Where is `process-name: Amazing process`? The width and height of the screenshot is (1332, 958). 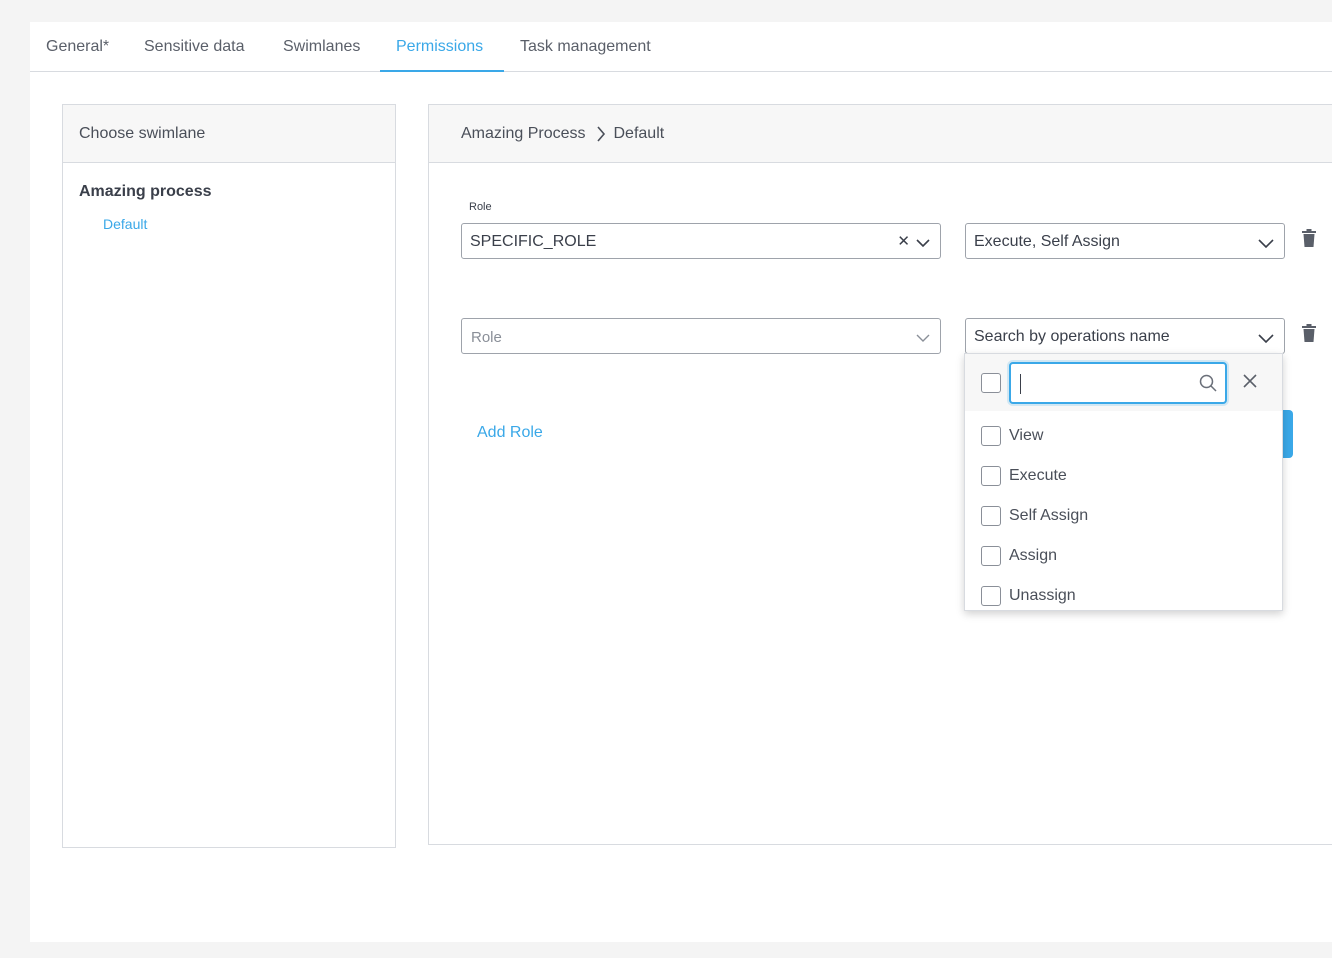
process-name: Amazing process is located at coordinates (145, 191).